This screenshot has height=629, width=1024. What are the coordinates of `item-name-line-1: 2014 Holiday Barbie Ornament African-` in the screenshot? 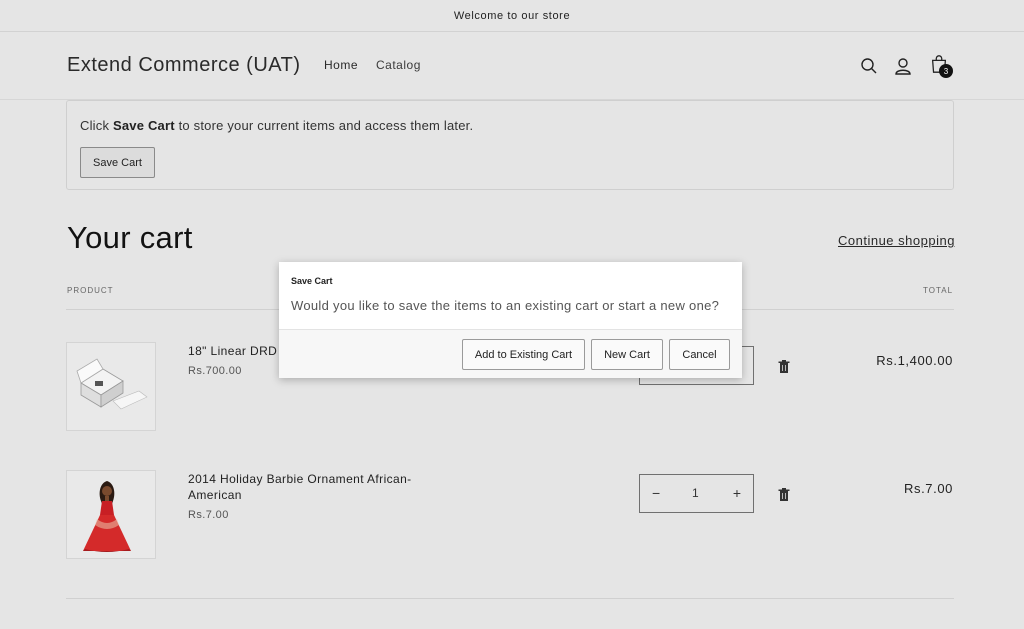 It's located at (300, 479).